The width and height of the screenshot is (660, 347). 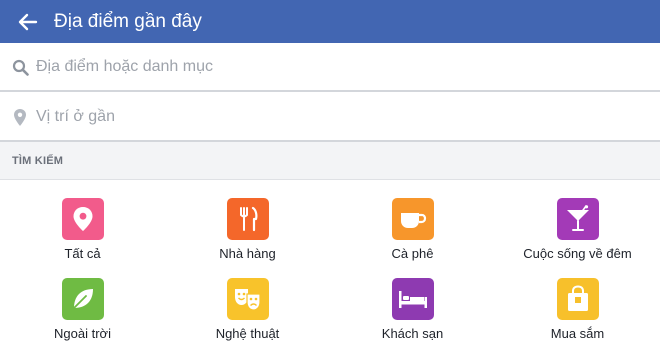 What do you see at coordinates (128, 21) in the screenshot?
I see `page-title: Địa điểm gần đây` at bounding box center [128, 21].